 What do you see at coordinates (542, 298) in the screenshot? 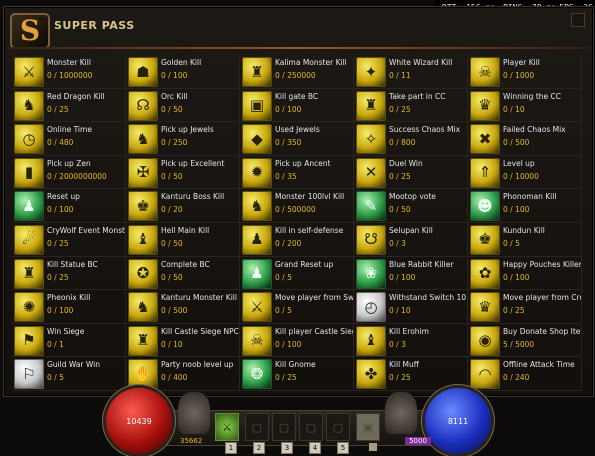
I see `mission-name: Move player from Crown` at bounding box center [542, 298].